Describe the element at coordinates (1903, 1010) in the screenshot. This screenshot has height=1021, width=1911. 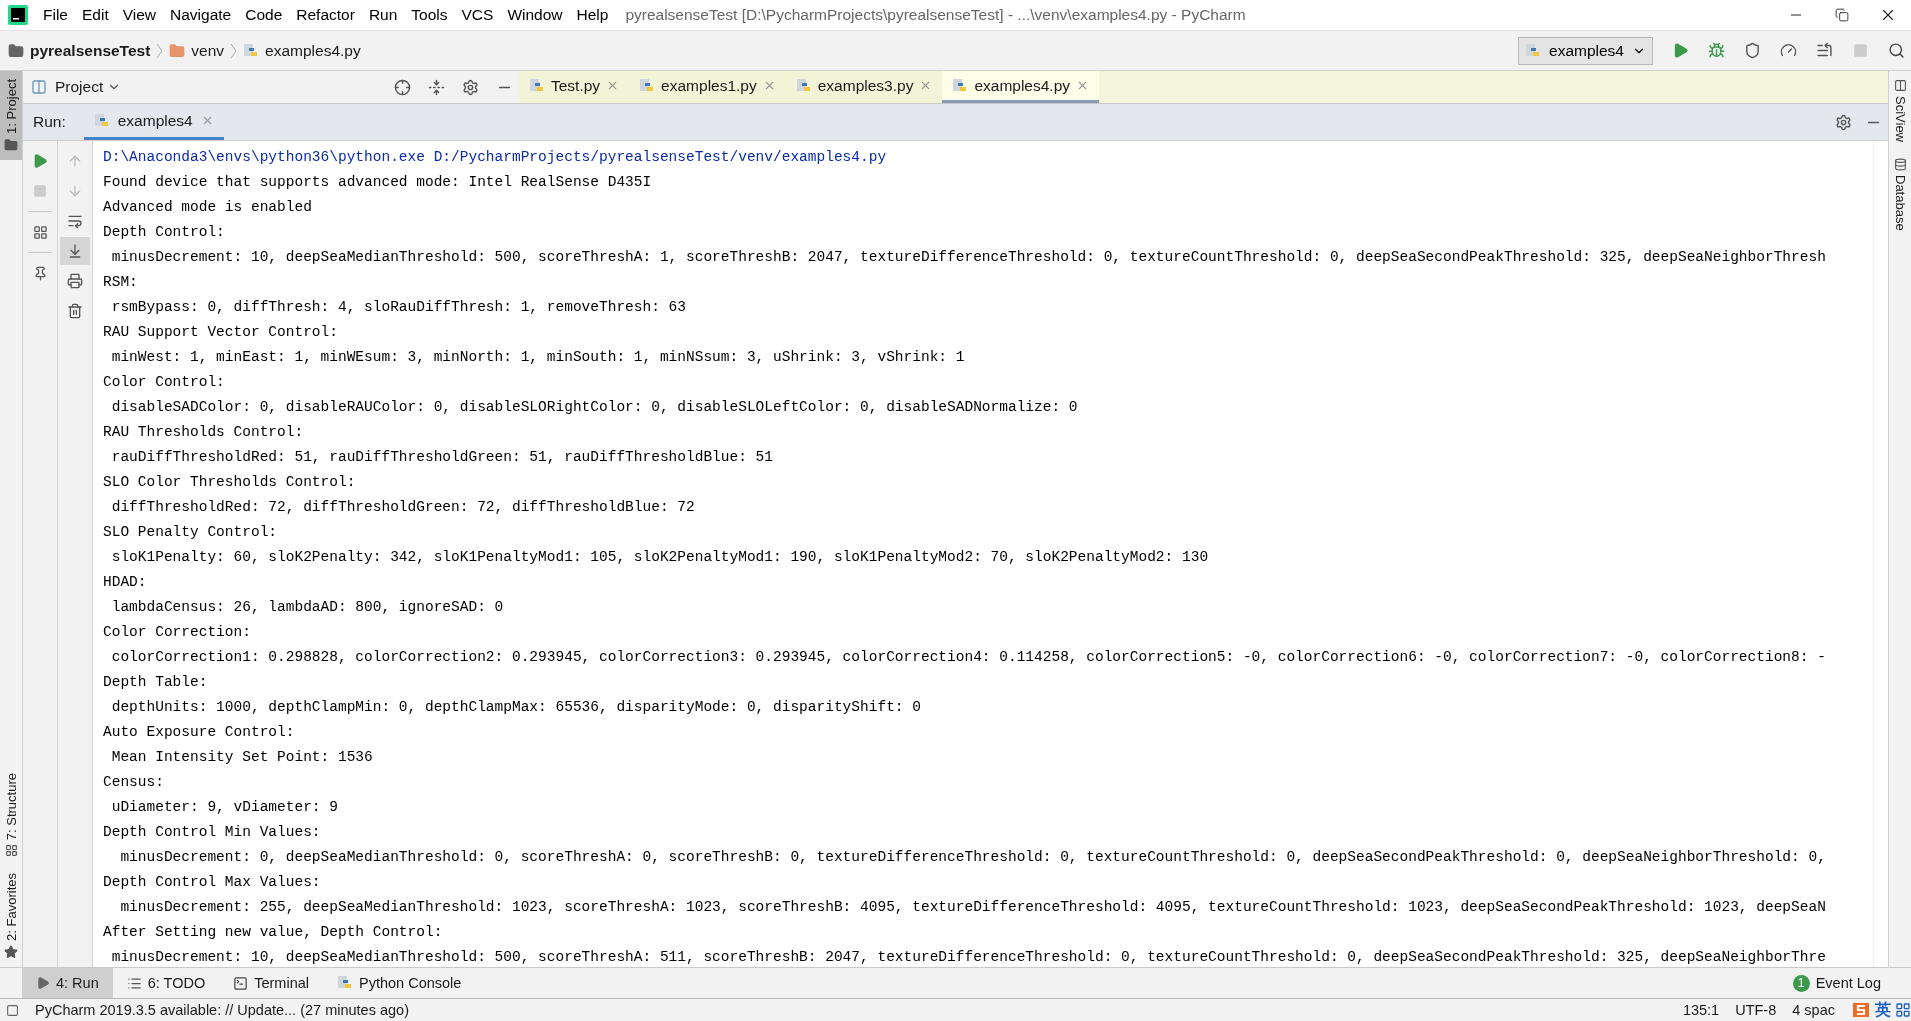
I see `grid-icon` at that location.